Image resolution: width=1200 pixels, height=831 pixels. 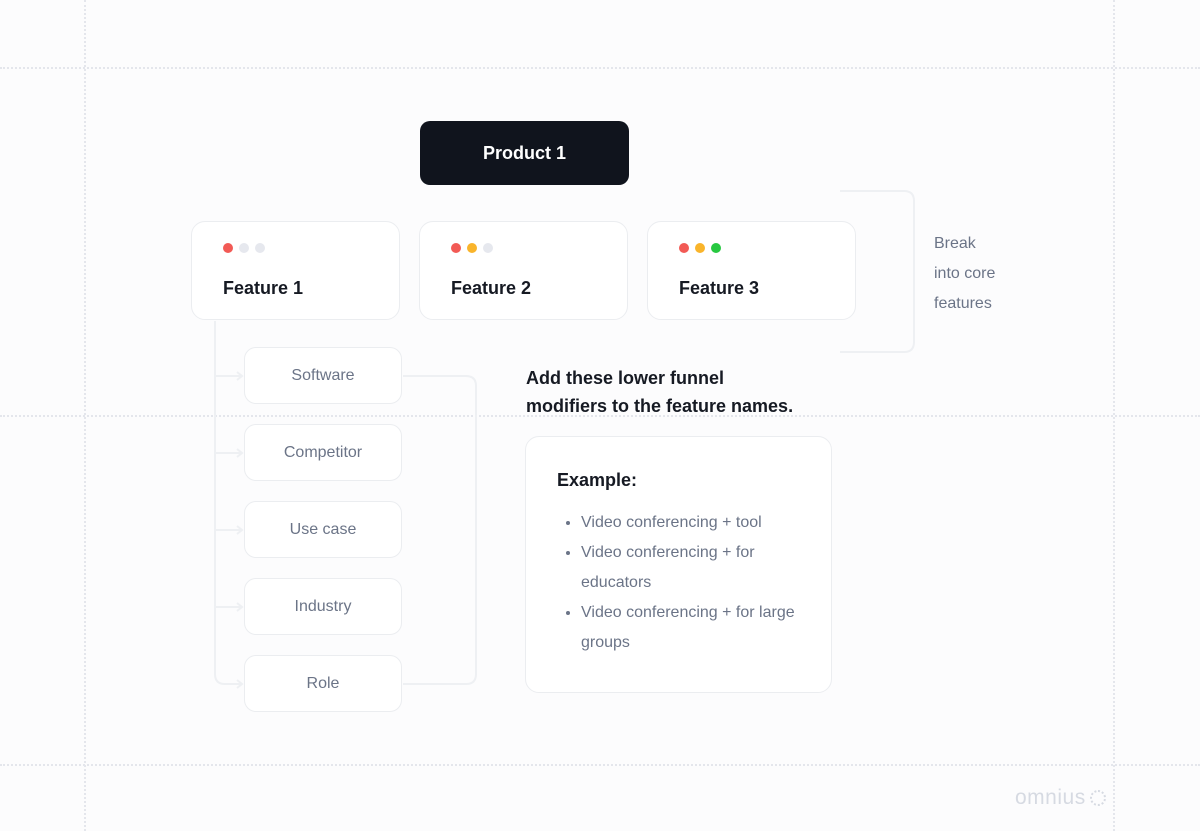 I want to click on feature-card: Feature 1, so click(x=295, y=270).